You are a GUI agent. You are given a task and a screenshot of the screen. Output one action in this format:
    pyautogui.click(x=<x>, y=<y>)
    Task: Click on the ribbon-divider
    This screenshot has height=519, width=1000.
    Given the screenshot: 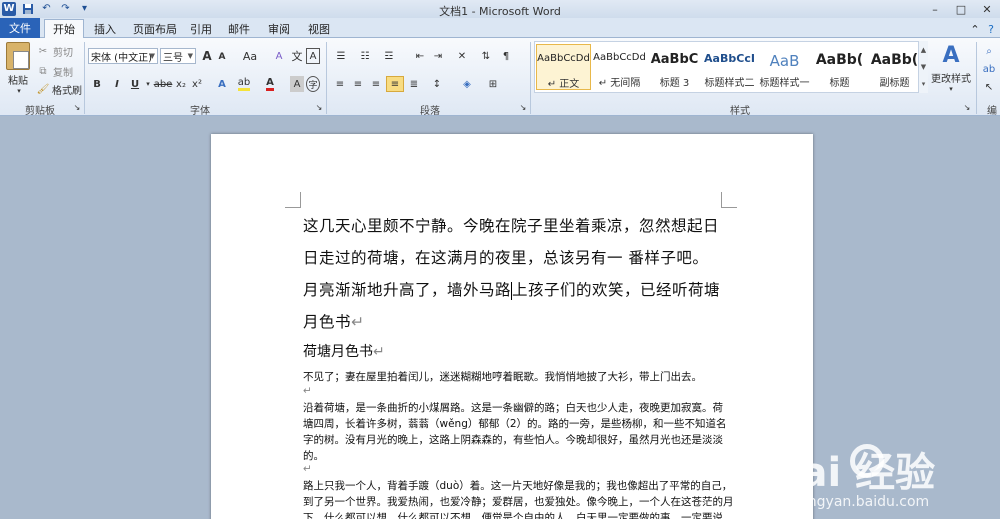 What is the action you would take?
    pyautogui.click(x=976, y=78)
    